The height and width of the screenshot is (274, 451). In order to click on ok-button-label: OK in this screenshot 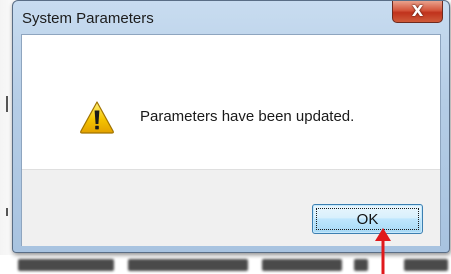, I will do `click(367, 219)`.